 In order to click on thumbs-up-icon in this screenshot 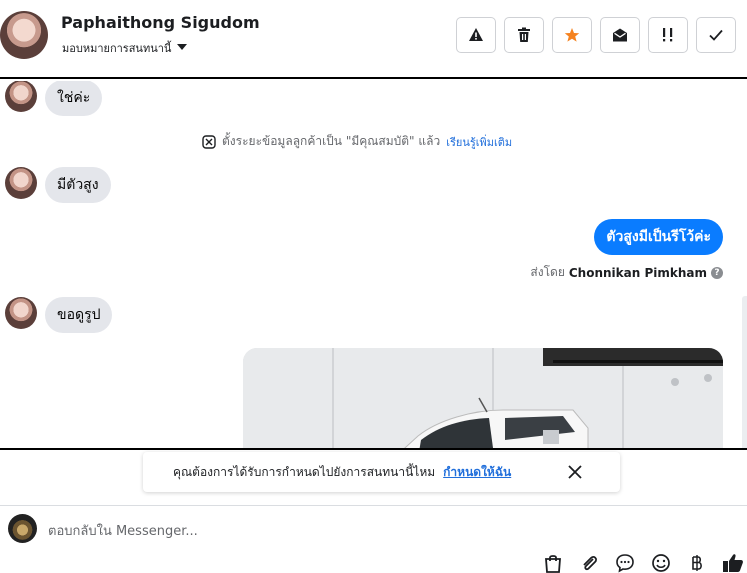, I will do `click(733, 563)`.